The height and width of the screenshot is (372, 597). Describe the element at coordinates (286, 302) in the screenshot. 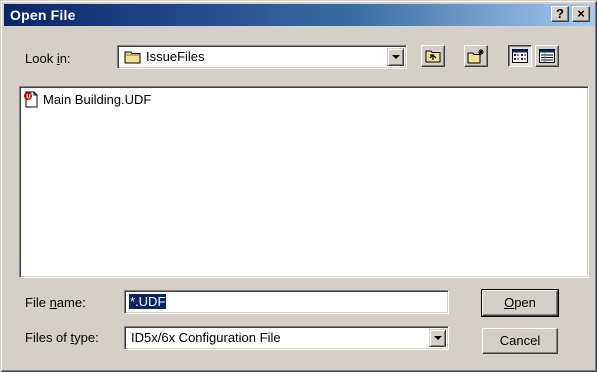

I see `file-name-input: *.UDF` at that location.